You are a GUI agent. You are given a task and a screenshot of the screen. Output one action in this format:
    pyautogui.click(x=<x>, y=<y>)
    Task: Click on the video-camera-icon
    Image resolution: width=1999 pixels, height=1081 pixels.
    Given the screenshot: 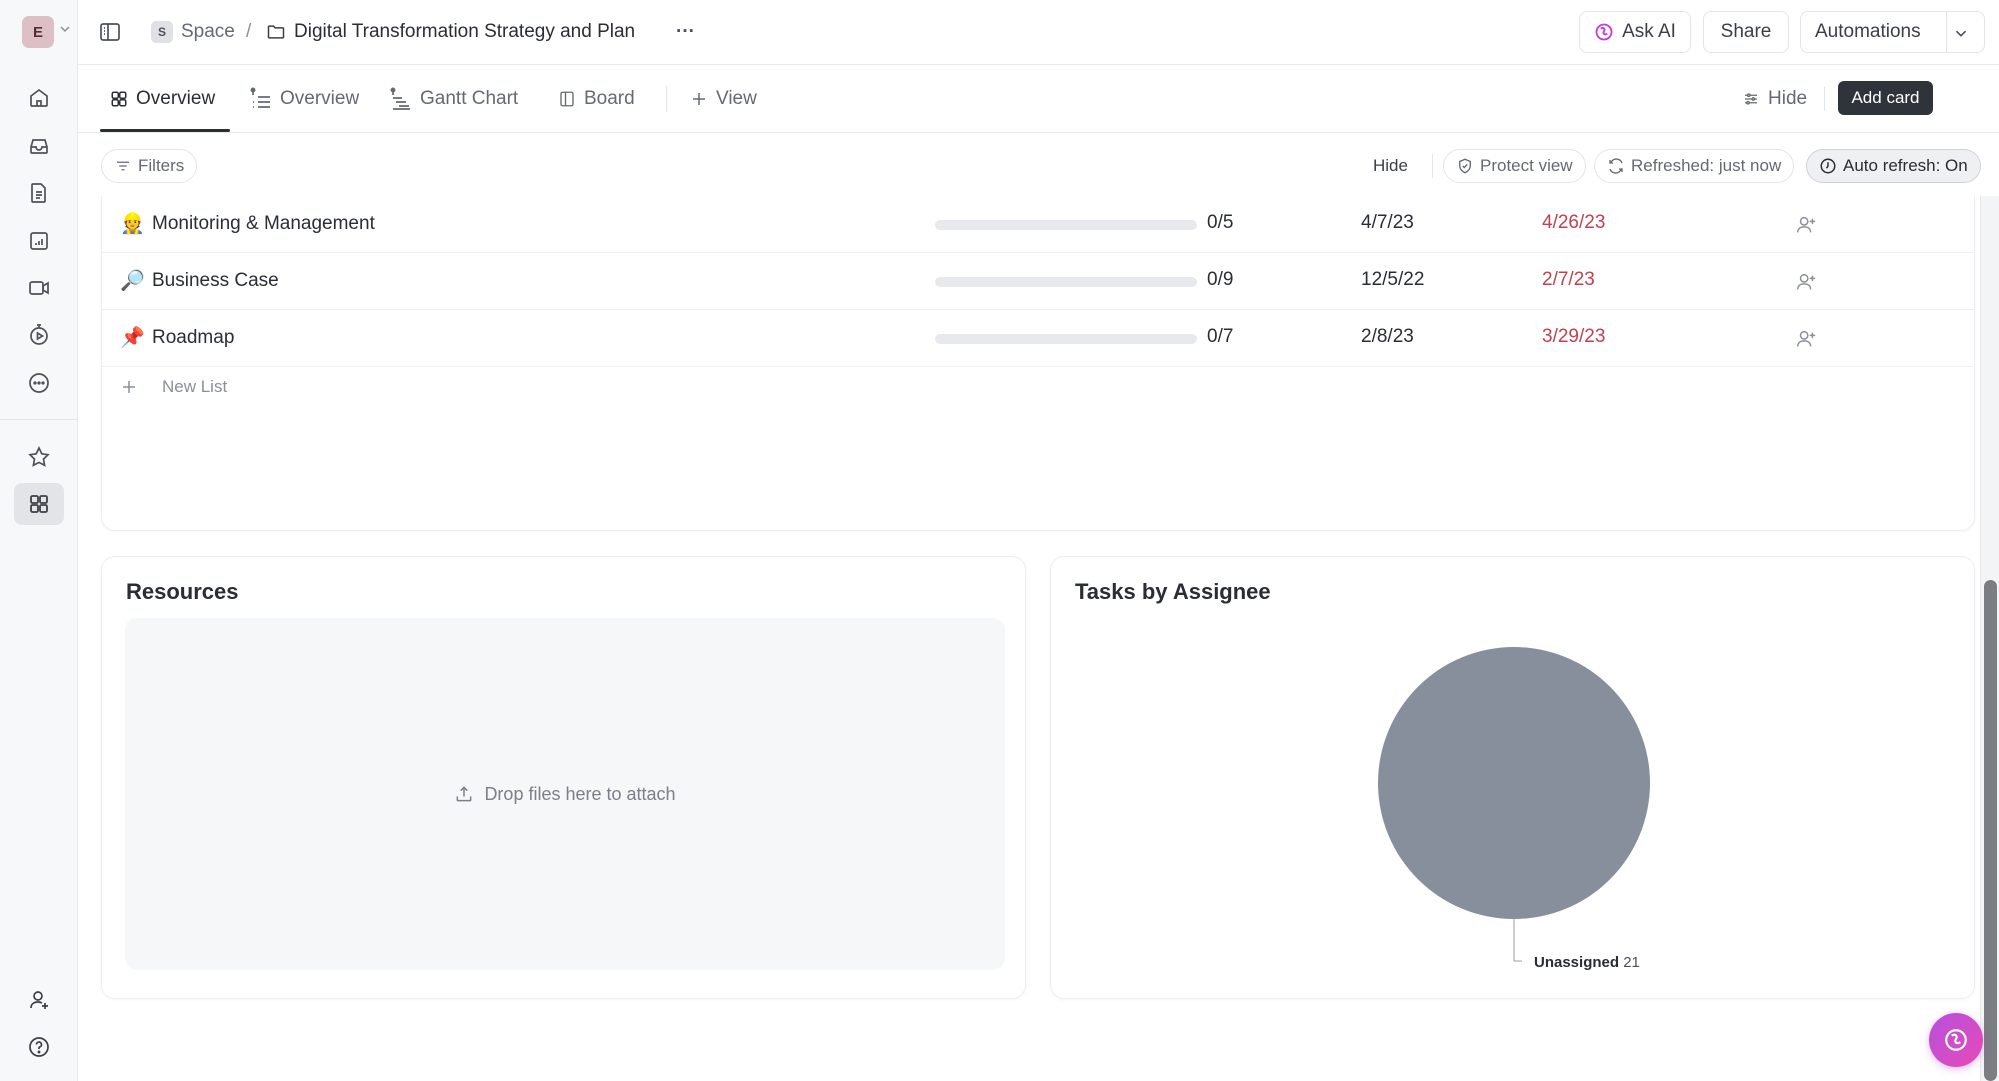 What is the action you would take?
    pyautogui.click(x=39, y=288)
    